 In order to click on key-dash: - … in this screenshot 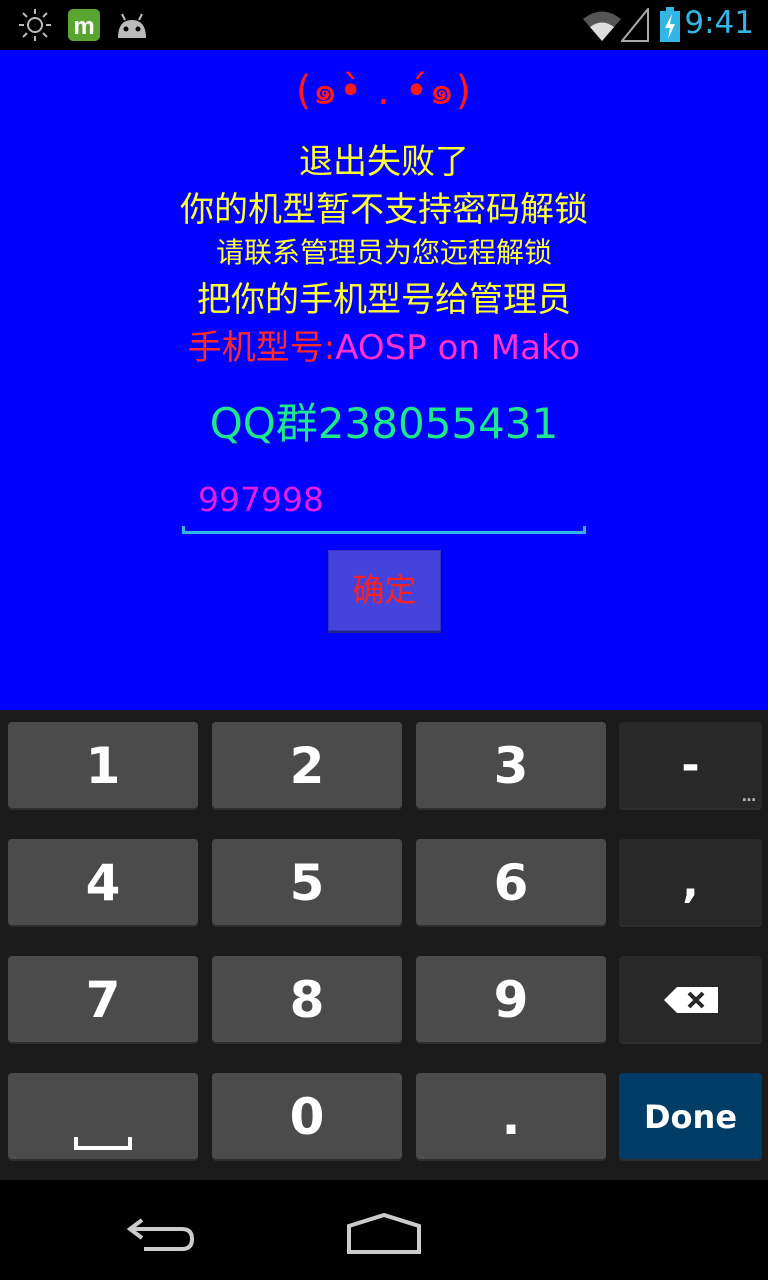, I will do `click(690, 765)`.